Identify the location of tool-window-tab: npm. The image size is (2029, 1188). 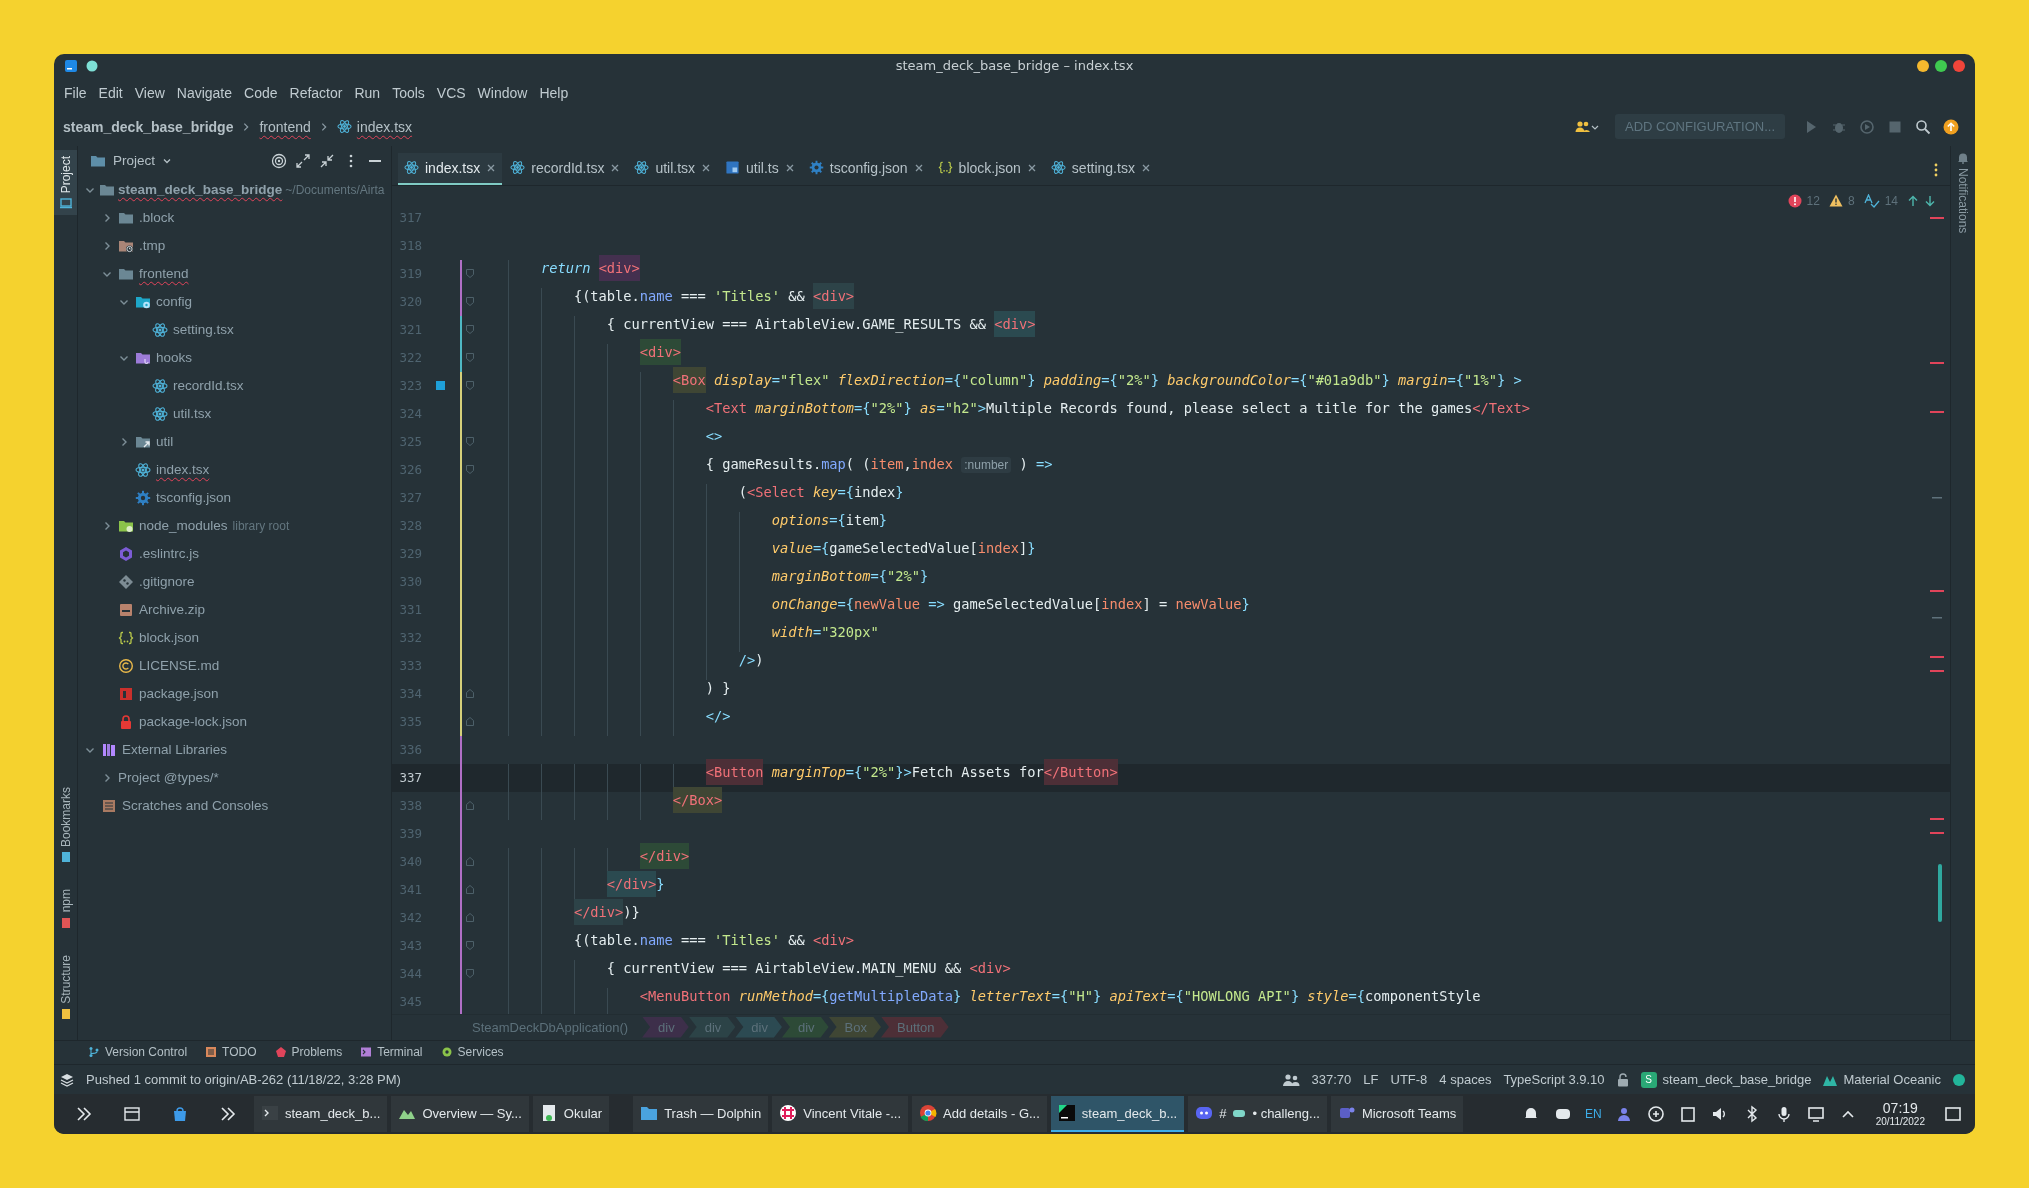
(65, 909).